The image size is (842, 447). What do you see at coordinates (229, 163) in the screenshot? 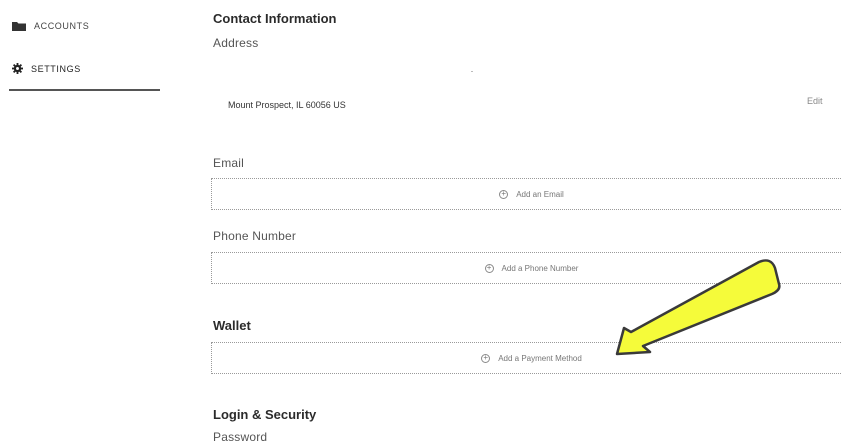
I see `email-label: Email` at bounding box center [229, 163].